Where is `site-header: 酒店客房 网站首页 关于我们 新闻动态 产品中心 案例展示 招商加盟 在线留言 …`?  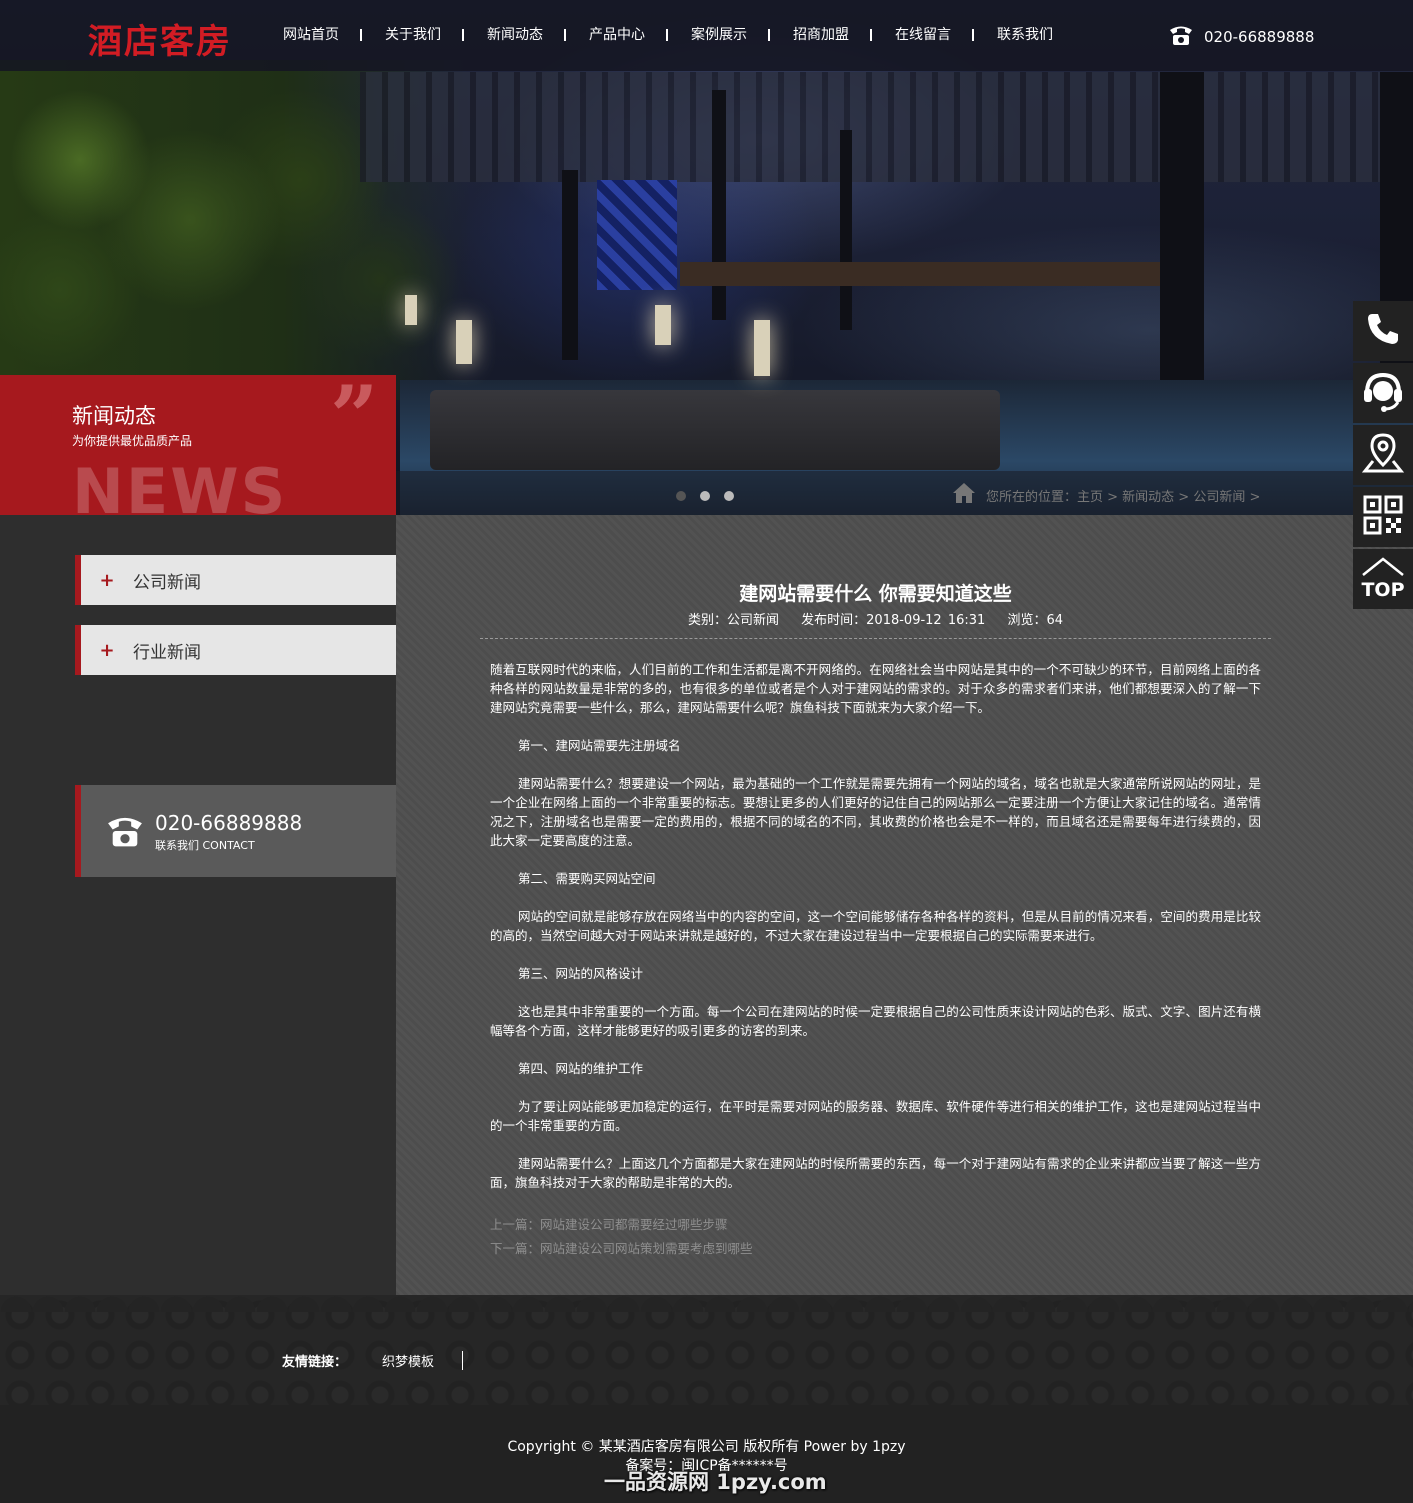
site-header: 酒店客房 网站首页 关于我们 新闻动态 产品中心 案例展示 招商加盟 在线留言 … is located at coordinates (706, 35).